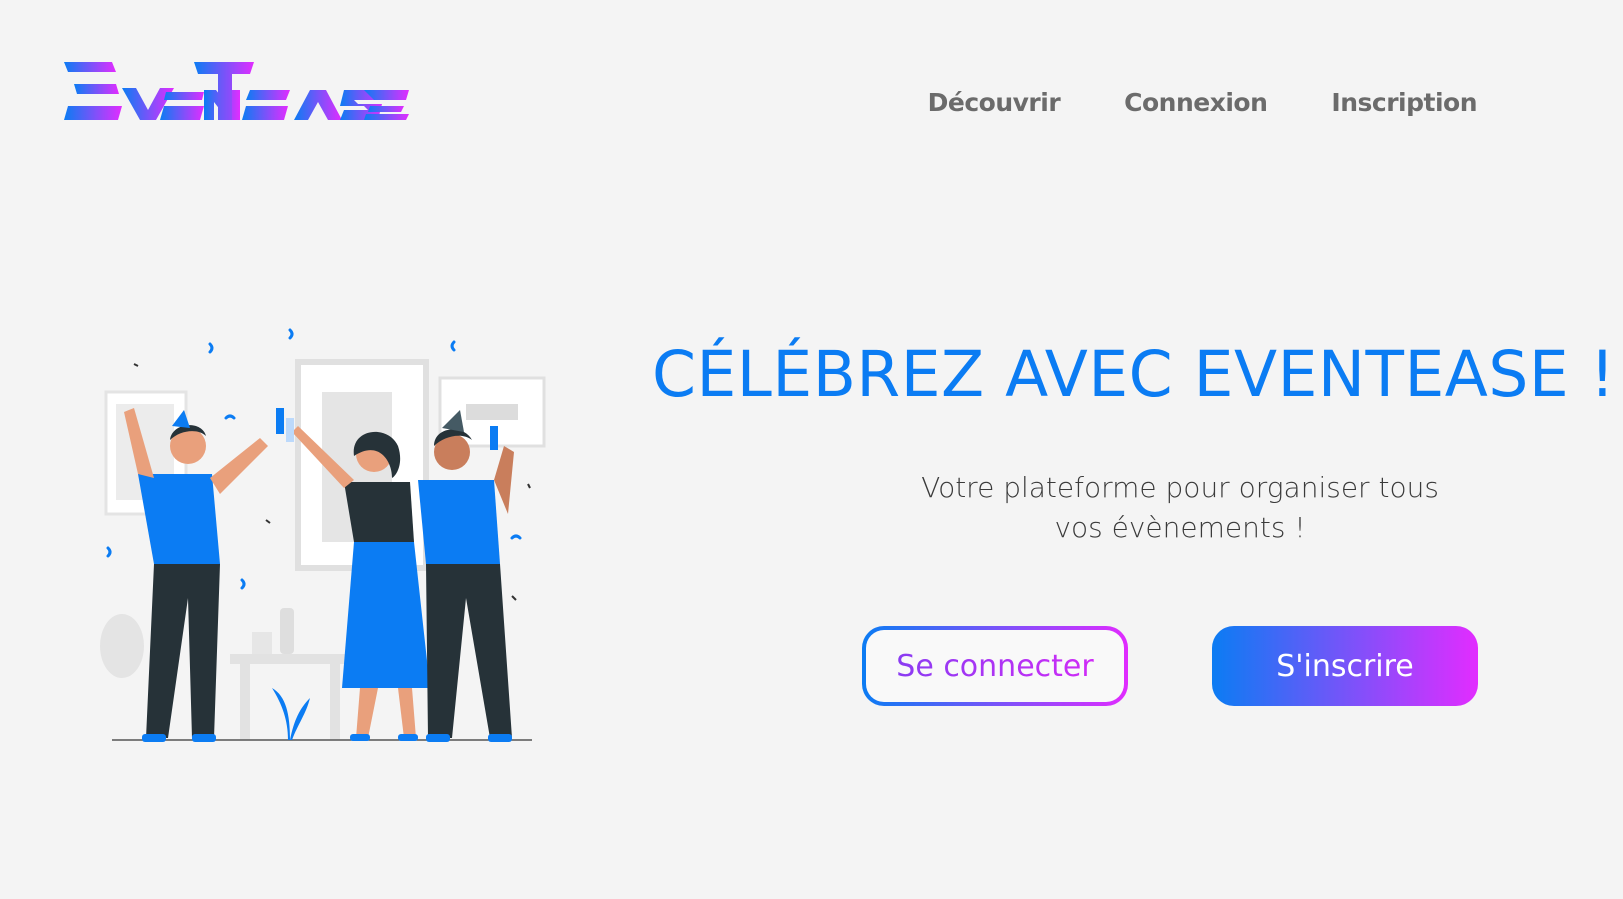 The width and height of the screenshot is (1623, 899). Describe the element at coordinates (1404, 102) in the screenshot. I see `nav-link-inscription: Inscription` at that location.